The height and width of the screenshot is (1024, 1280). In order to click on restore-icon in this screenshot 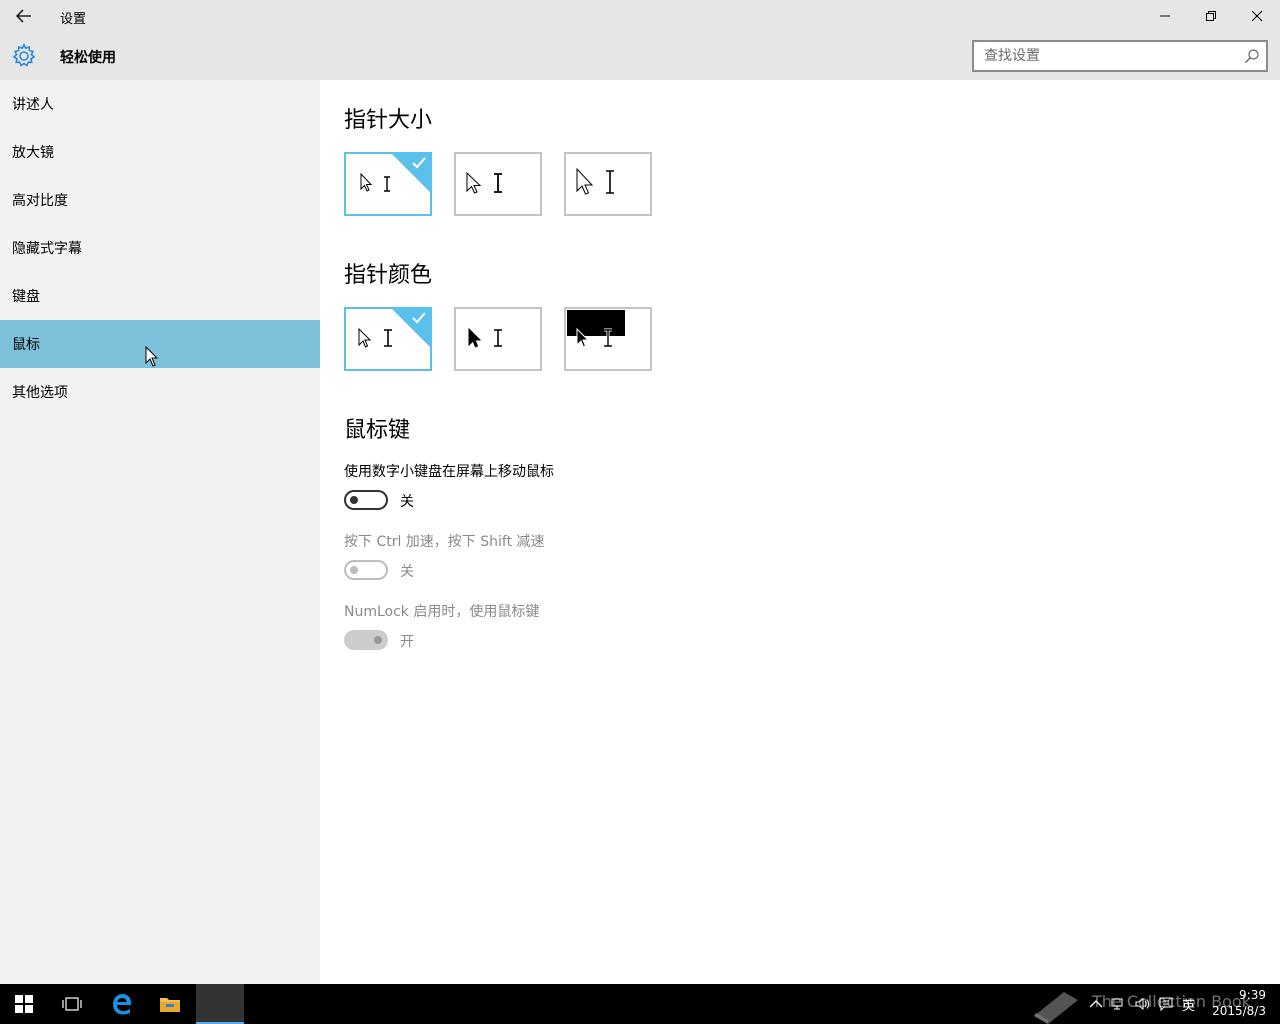, I will do `click(1211, 16)`.